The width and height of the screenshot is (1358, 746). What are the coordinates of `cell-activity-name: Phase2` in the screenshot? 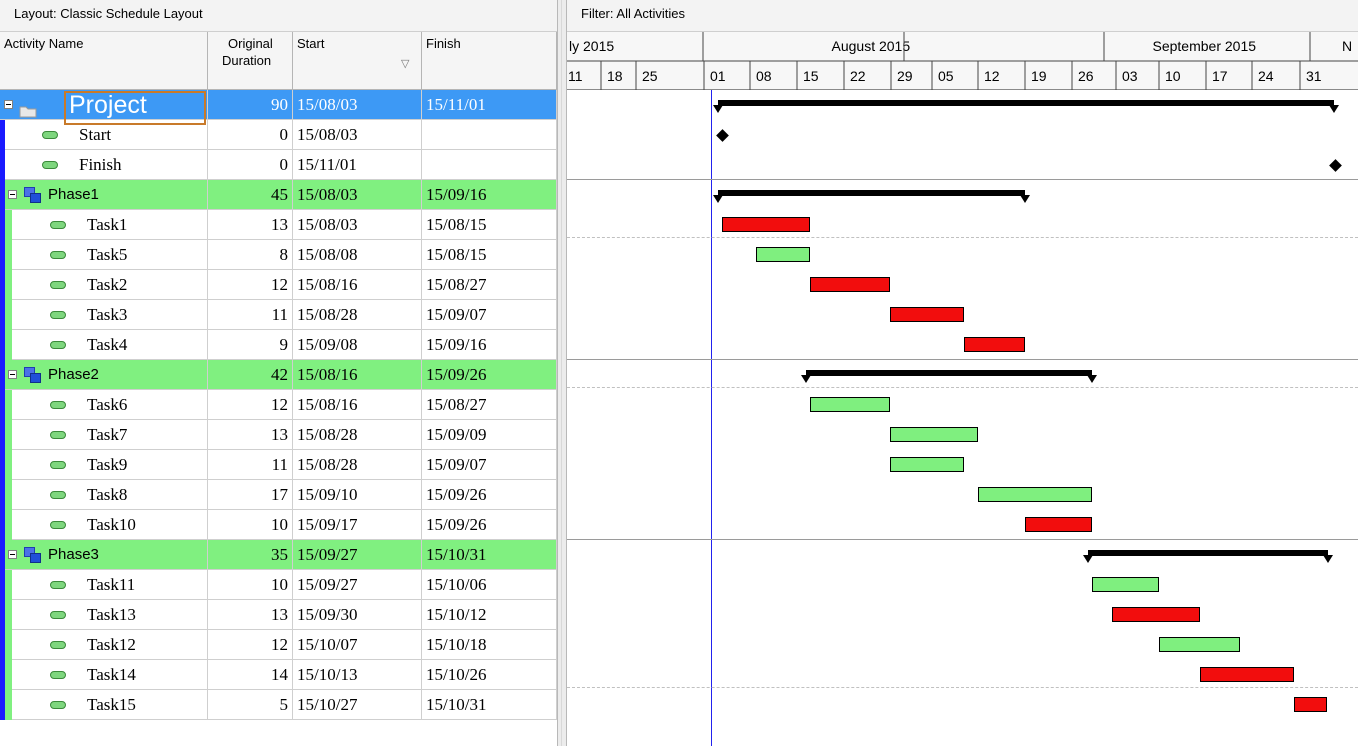 It's located at (106, 375).